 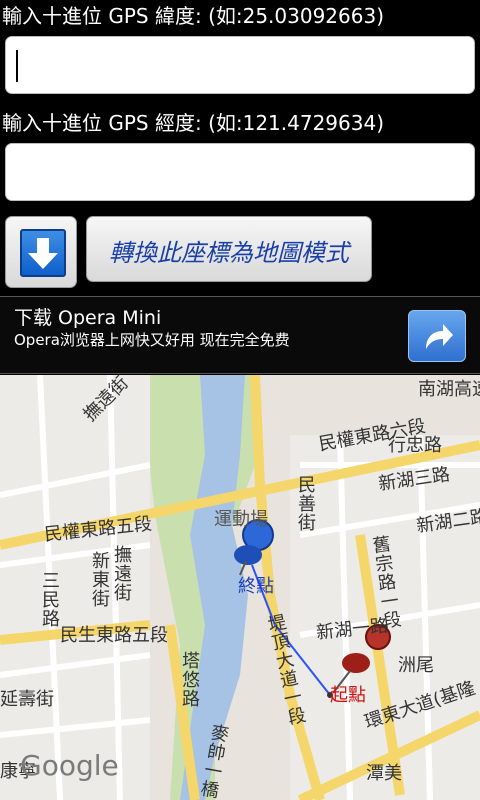 What do you see at coordinates (439, 336) in the screenshot?
I see `forward-arrow-icon` at bounding box center [439, 336].